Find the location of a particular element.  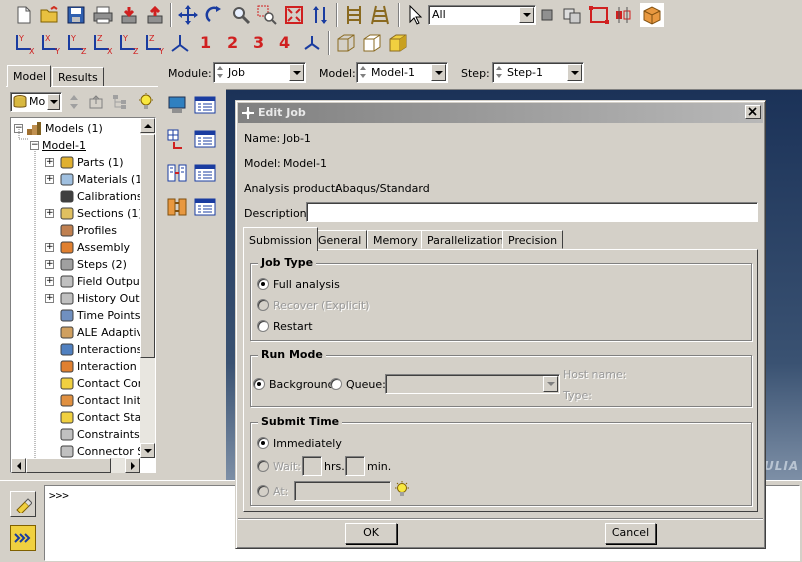

toggle-datum-icon is located at coordinates (380, 15).